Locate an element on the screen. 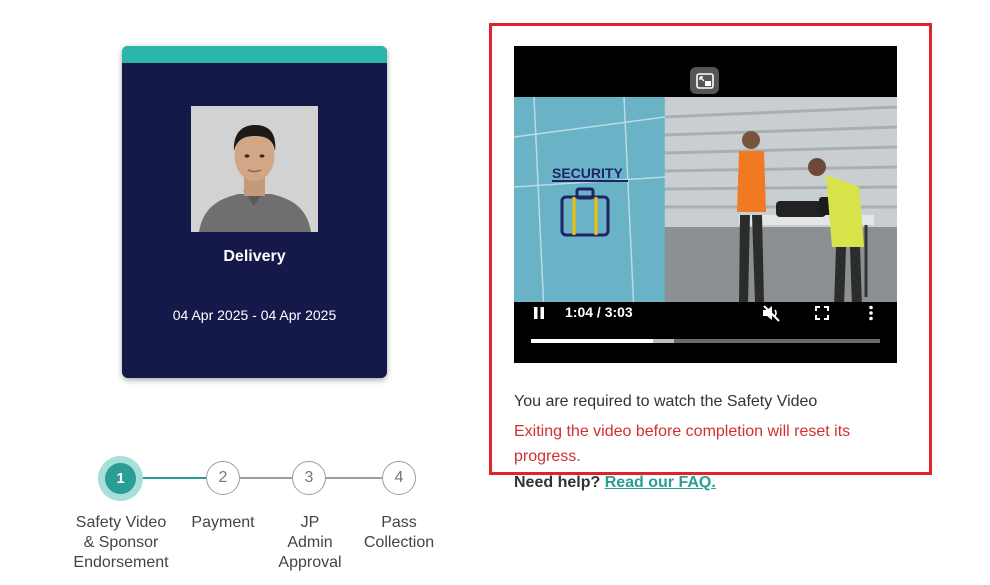 The width and height of the screenshot is (990, 585). video-progress-bar is located at coordinates (705, 341).